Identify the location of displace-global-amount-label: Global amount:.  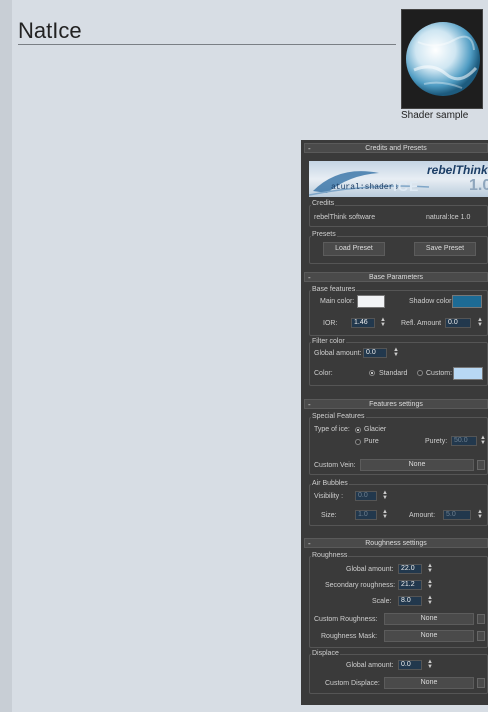
(370, 665).